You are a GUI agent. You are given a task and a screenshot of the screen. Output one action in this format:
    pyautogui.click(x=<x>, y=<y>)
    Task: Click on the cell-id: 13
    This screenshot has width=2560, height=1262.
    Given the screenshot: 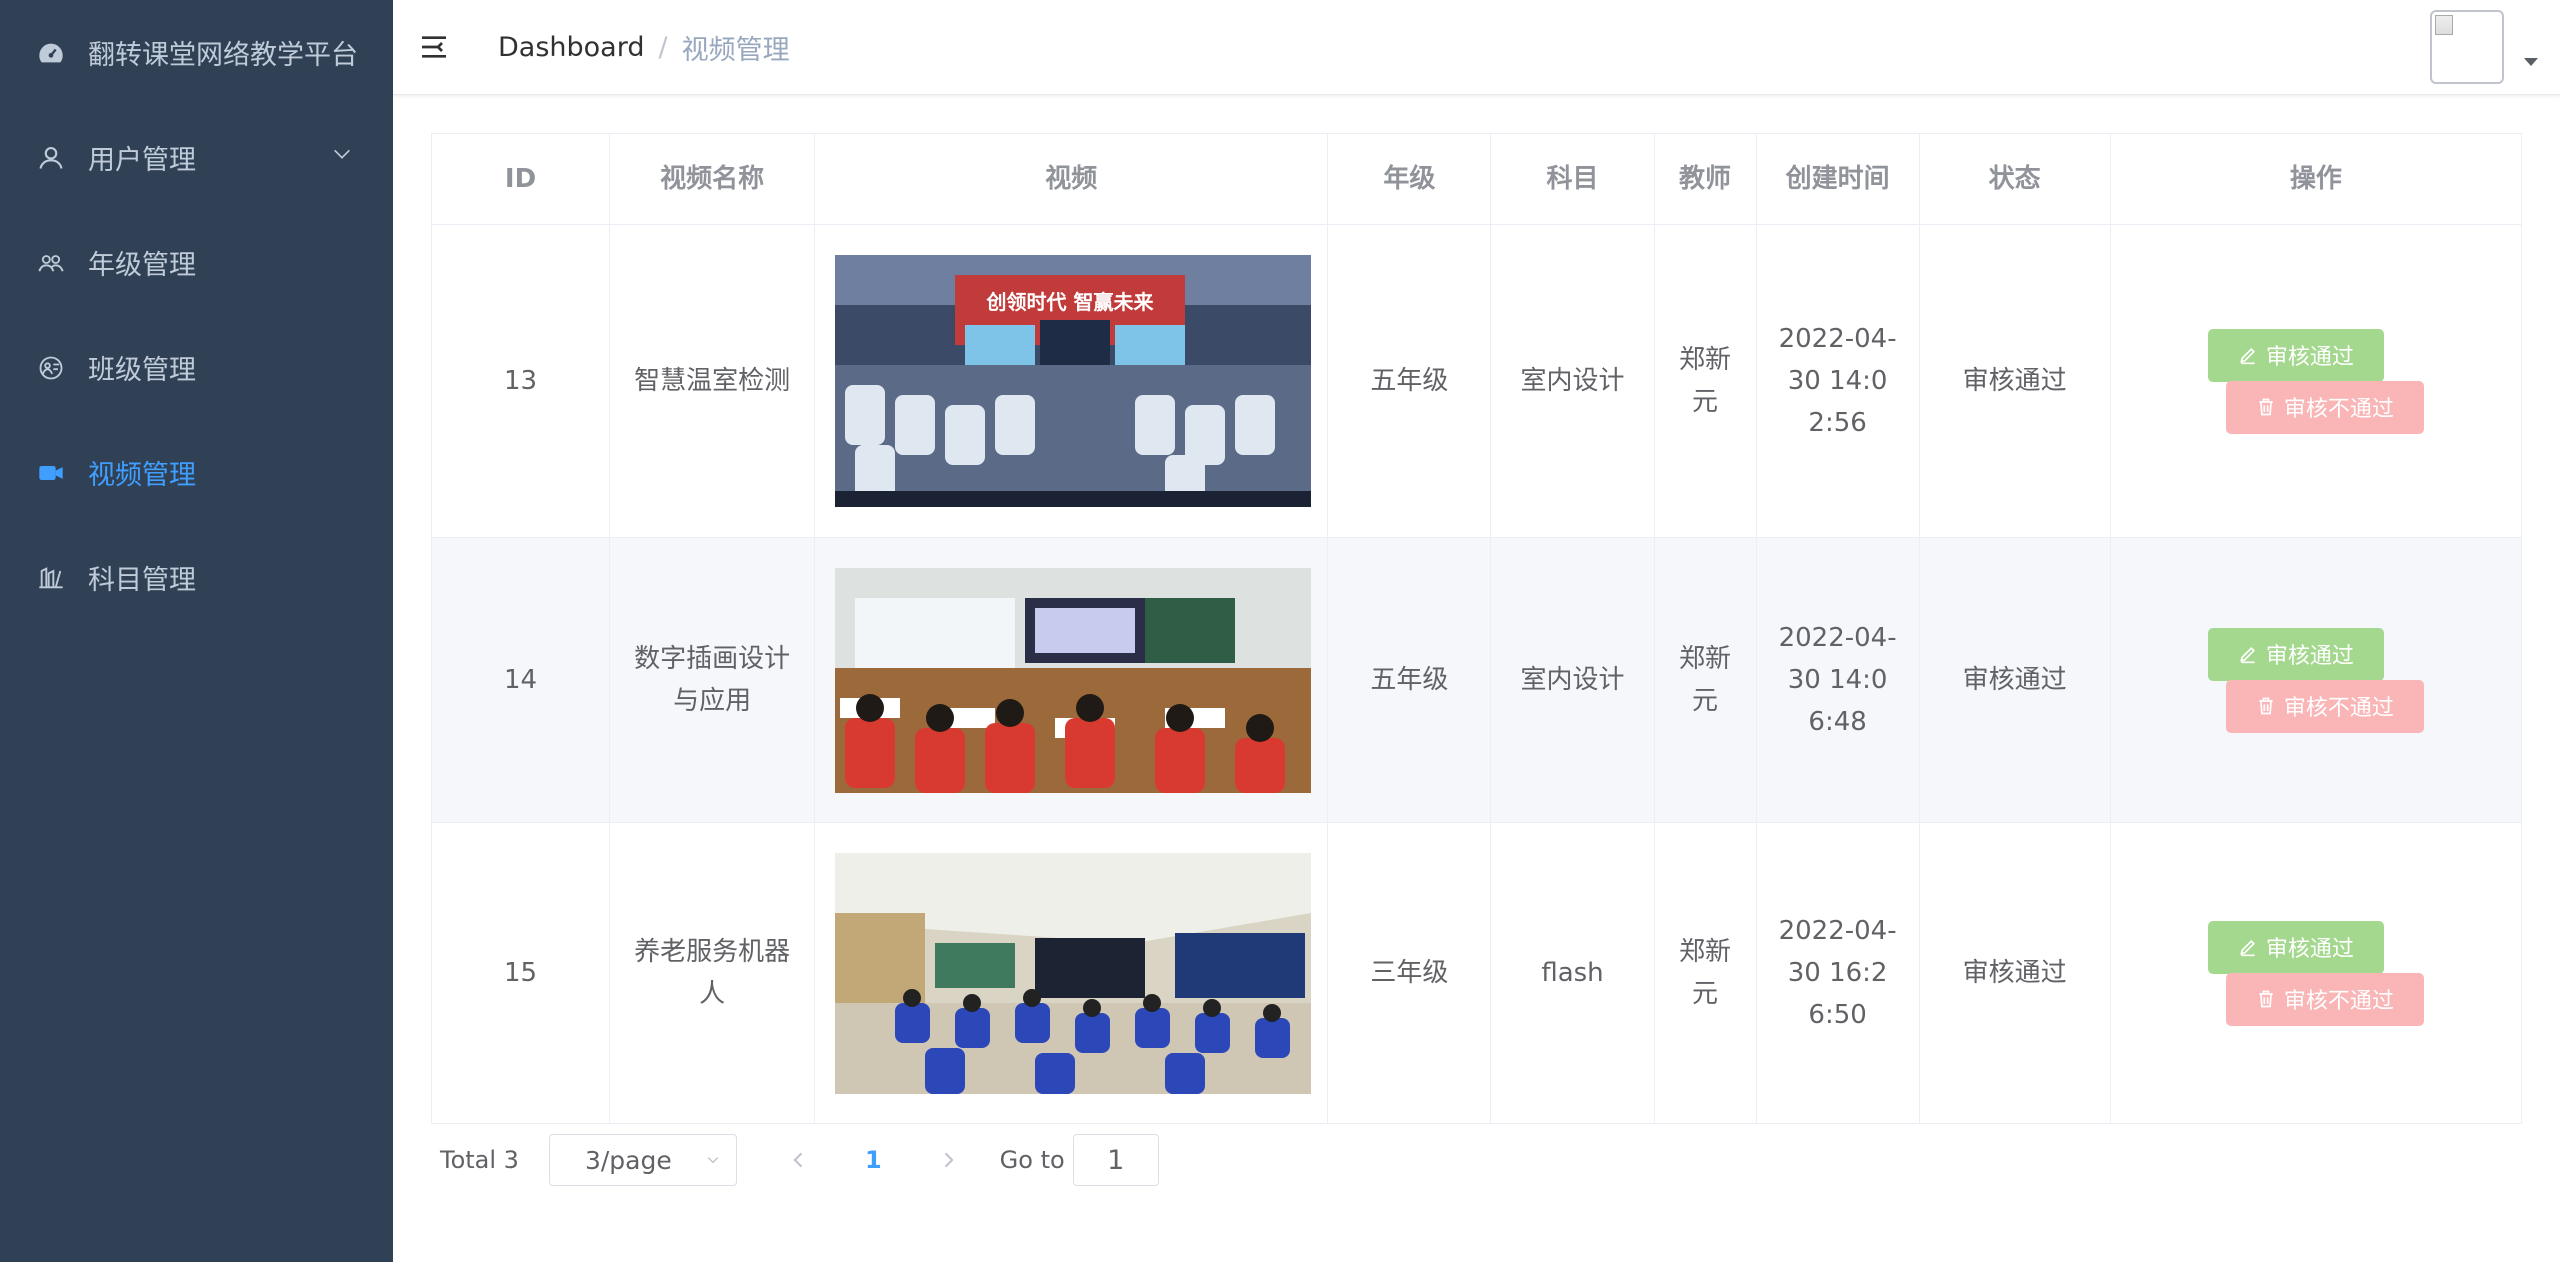 What is the action you would take?
    pyautogui.click(x=520, y=381)
    